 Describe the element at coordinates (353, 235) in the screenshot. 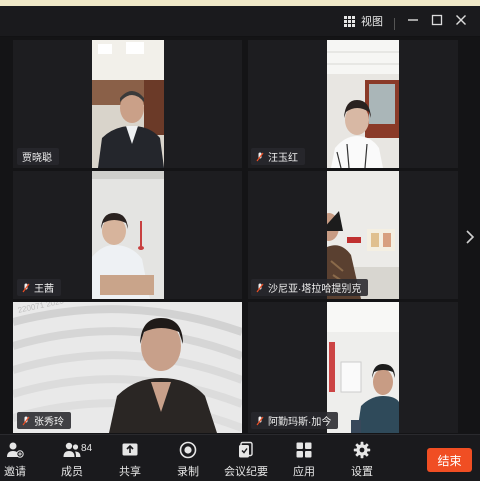

I see `participant-tile: 沙尼亚·塔拉哈提别克` at that location.